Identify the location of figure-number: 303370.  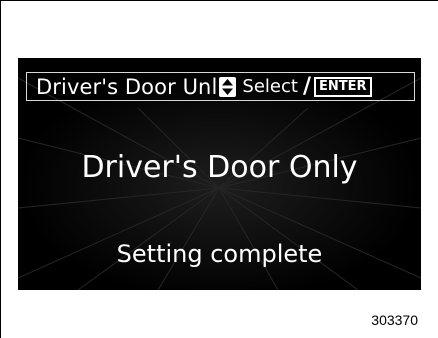
(394, 320).